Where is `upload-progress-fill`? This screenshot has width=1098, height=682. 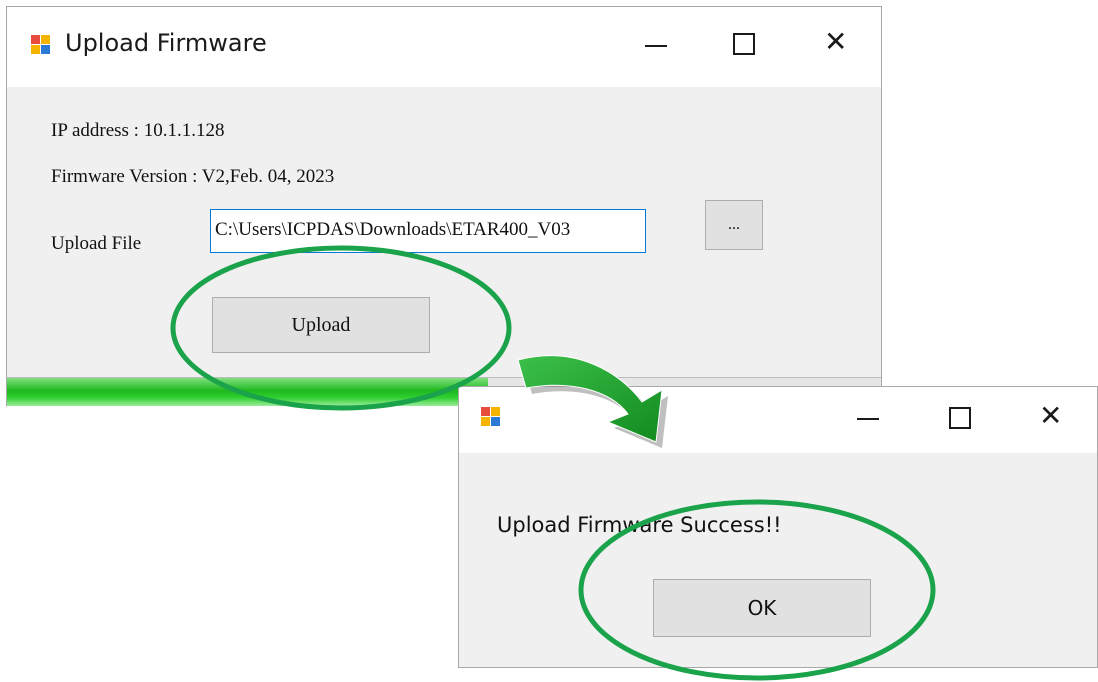 upload-progress-fill is located at coordinates (247, 392).